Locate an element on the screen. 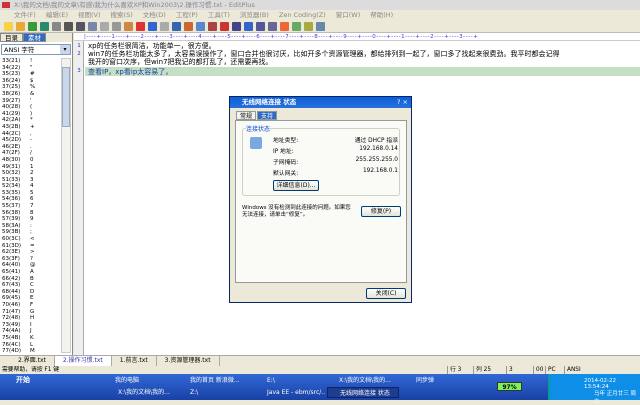  taskbar-item: E:\ is located at coordinates (290, 380).